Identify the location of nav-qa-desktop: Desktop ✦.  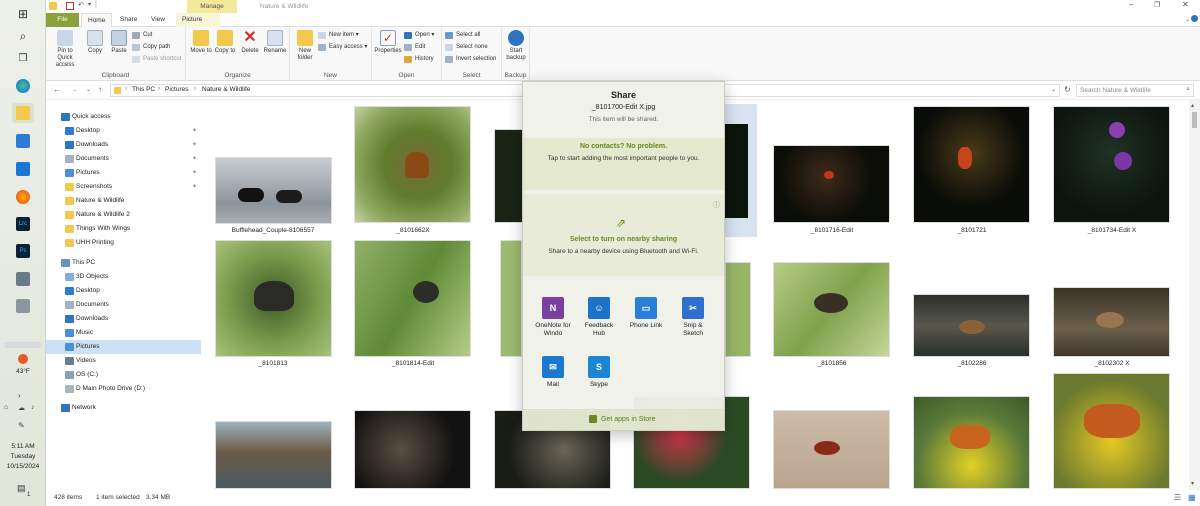
(123, 131).